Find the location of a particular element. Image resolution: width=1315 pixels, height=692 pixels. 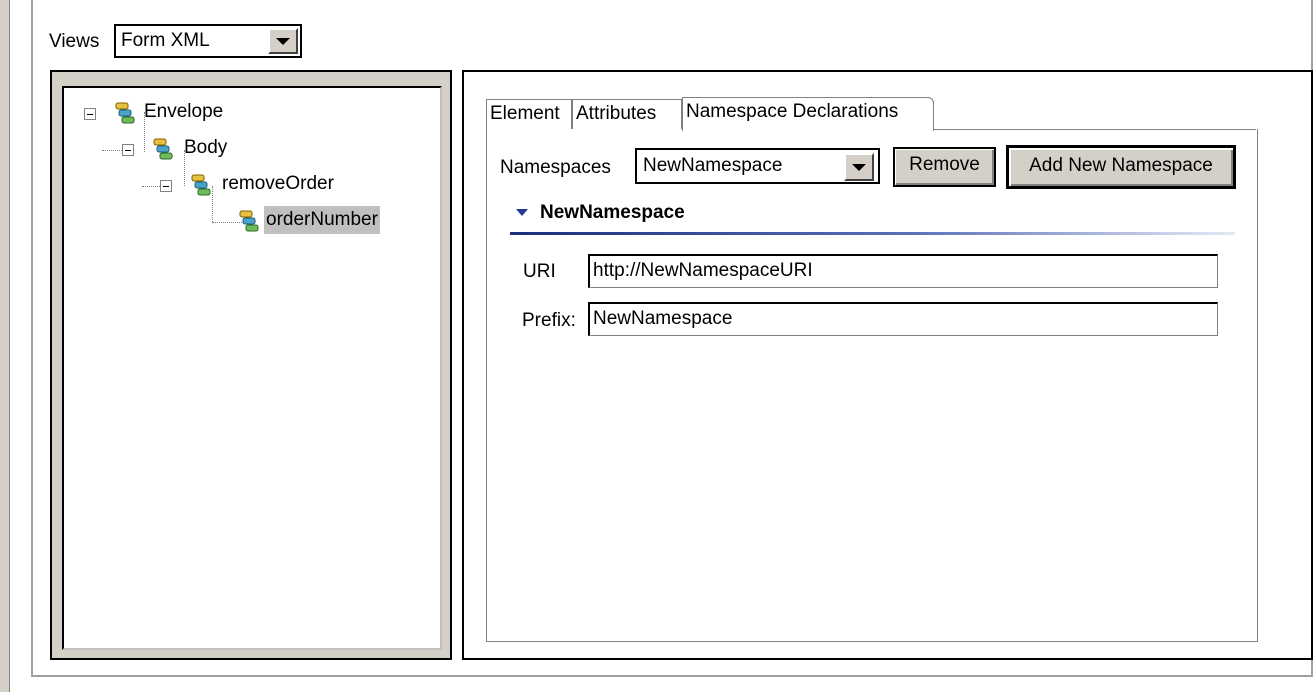

views-label: Views is located at coordinates (74, 41).